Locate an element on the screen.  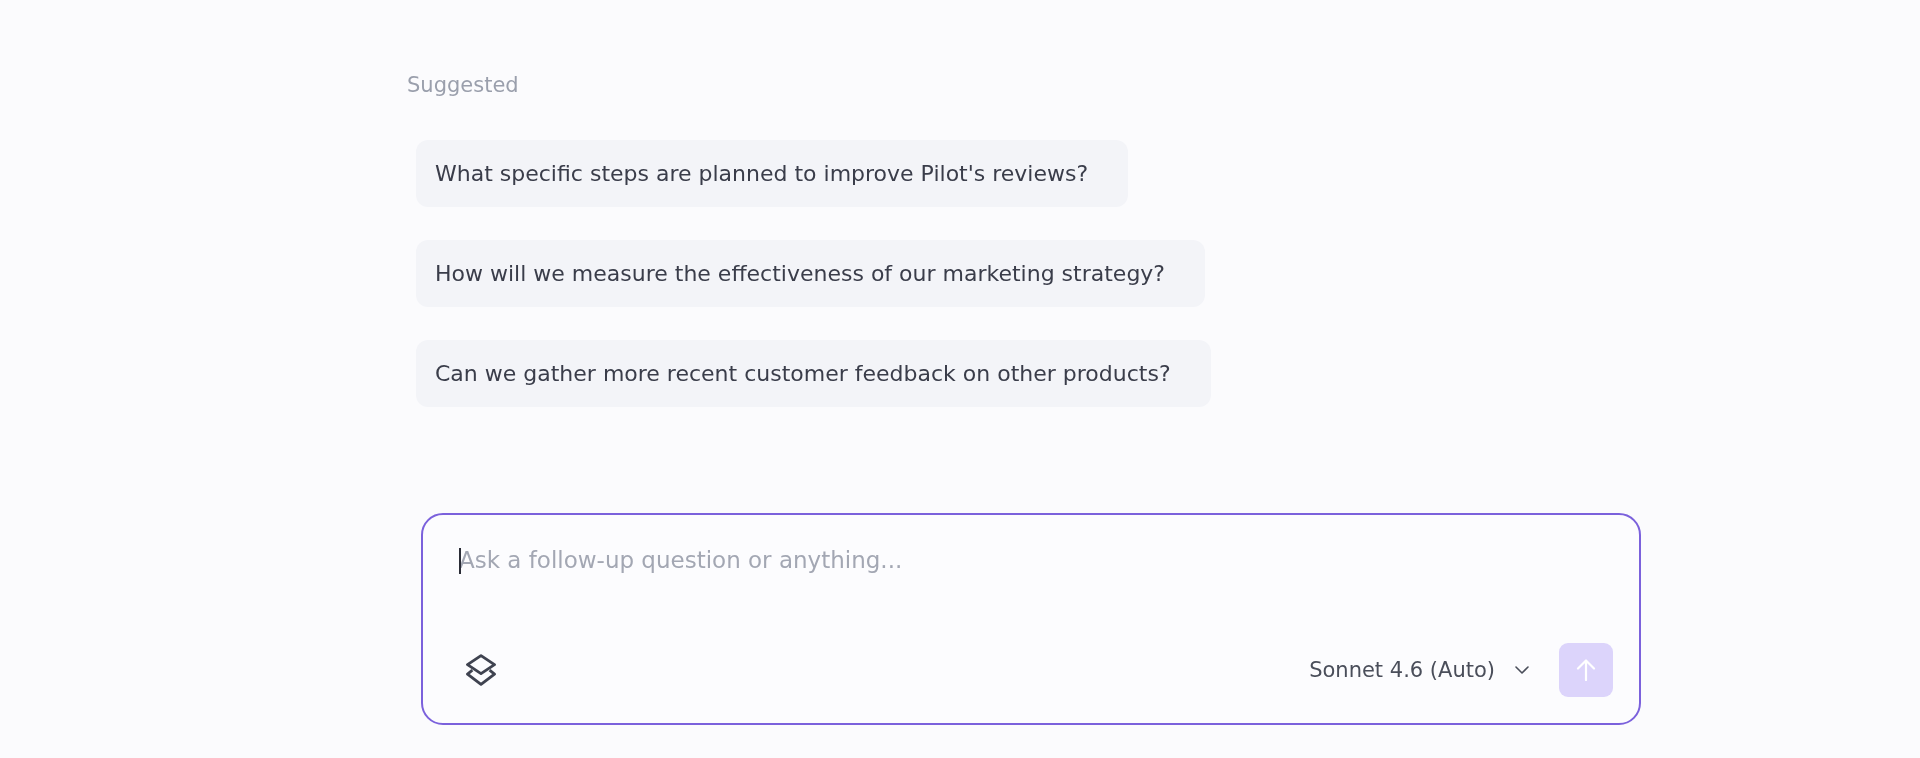
suggested-heading: Suggested is located at coordinates (463, 85).